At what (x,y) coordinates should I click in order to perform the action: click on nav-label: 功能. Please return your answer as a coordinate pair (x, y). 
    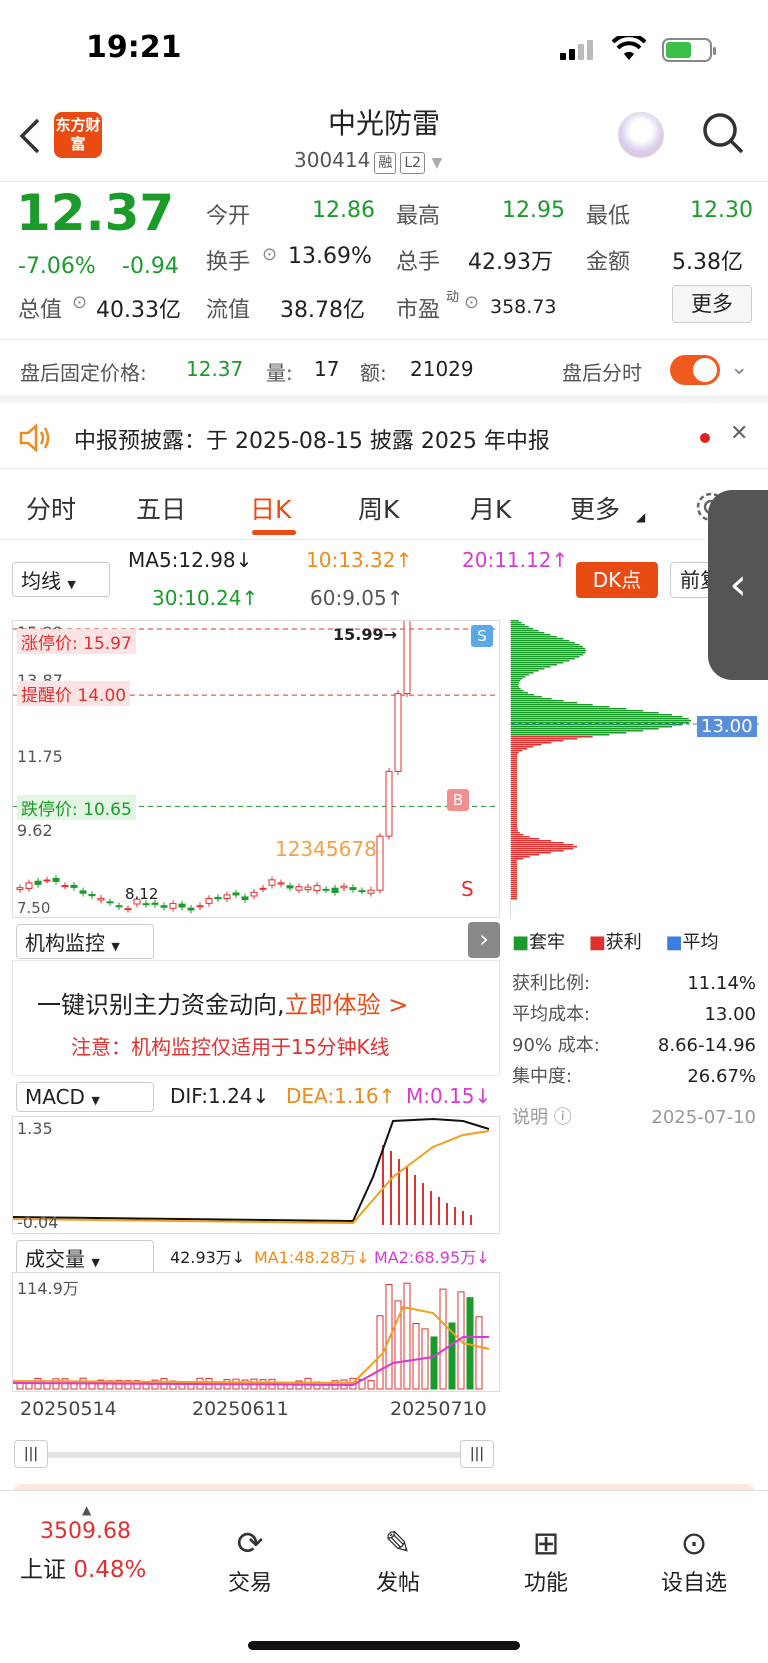
    Looking at the image, I should click on (546, 1583).